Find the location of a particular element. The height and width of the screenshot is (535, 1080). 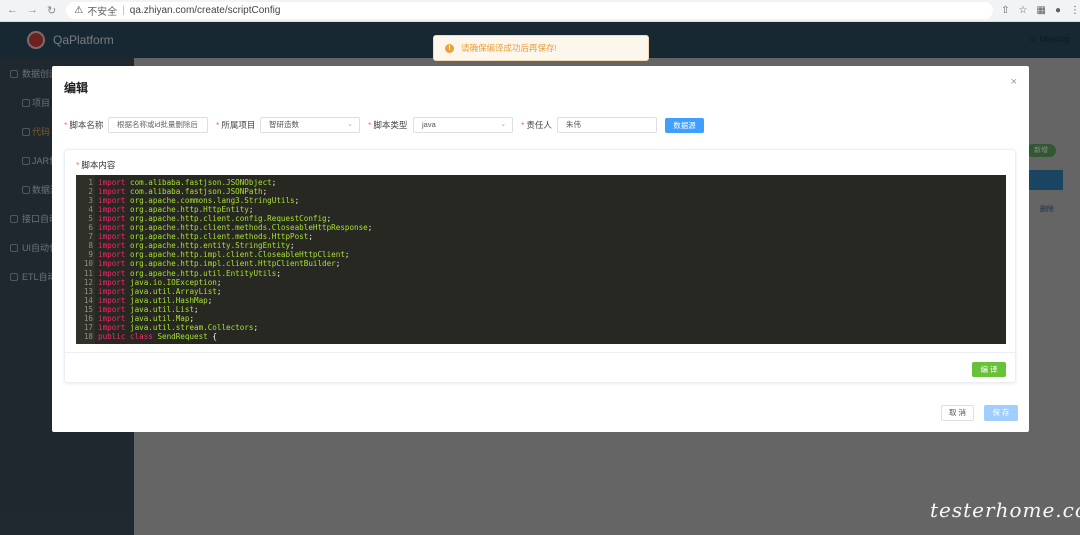

project-label: * 所属项目 is located at coordinates (235, 125).